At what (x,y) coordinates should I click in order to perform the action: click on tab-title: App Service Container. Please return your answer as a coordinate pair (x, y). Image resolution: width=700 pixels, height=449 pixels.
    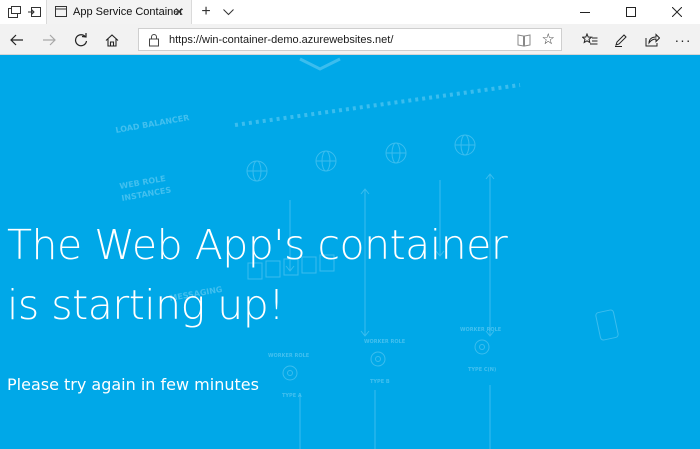
    Looking at the image, I should click on (128, 12).